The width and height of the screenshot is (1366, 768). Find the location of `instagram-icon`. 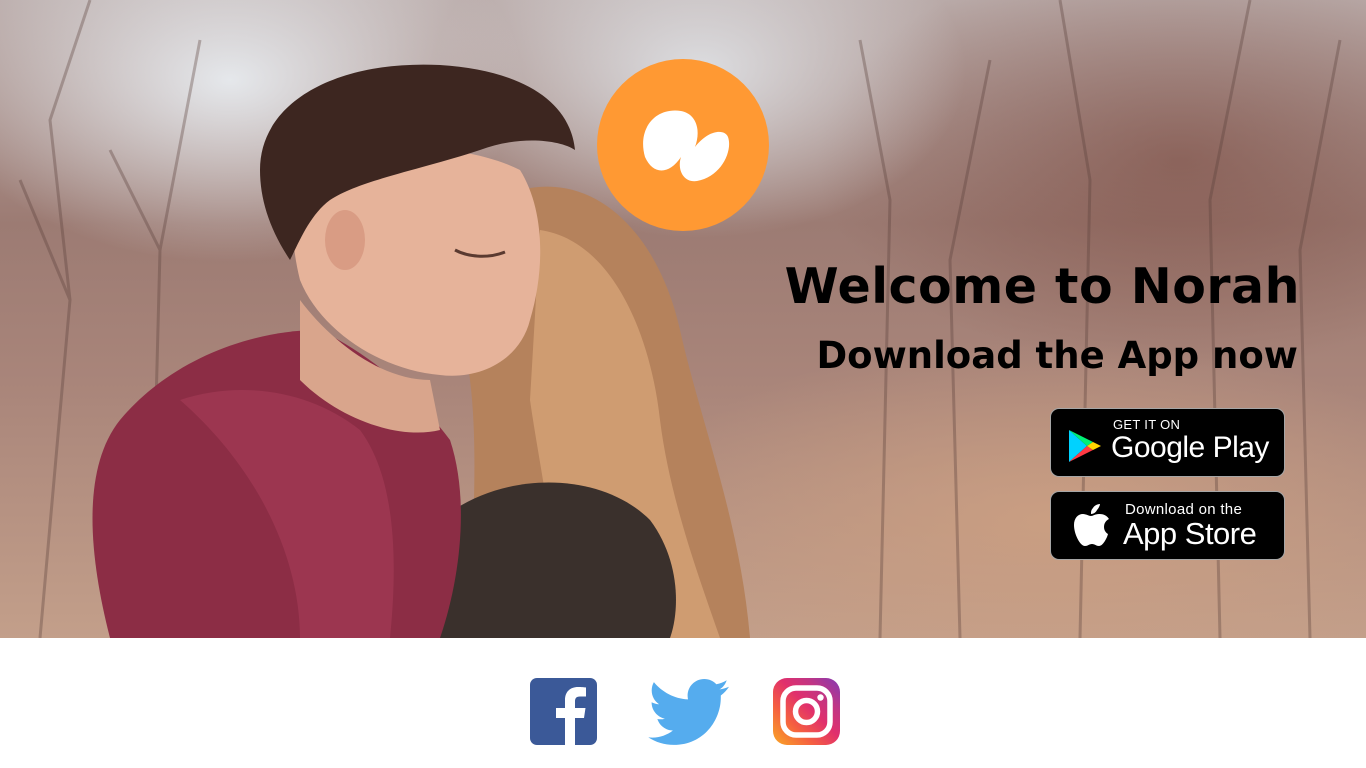

instagram-icon is located at coordinates (806, 711).